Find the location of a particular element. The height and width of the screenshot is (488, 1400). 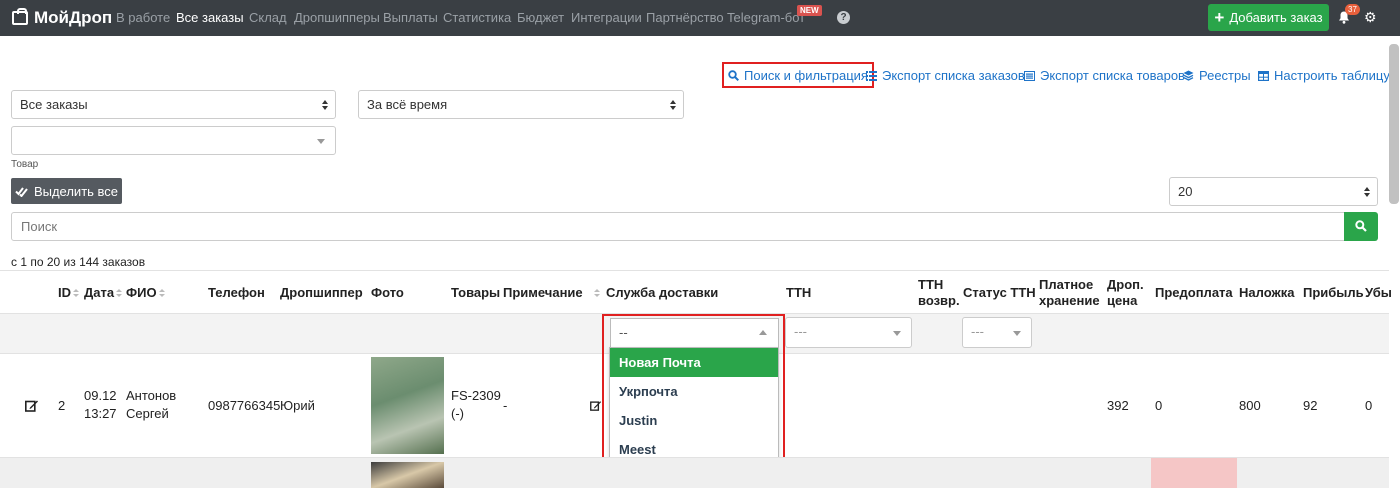

add-order-button: + Добавить заказ is located at coordinates (1268, 17).